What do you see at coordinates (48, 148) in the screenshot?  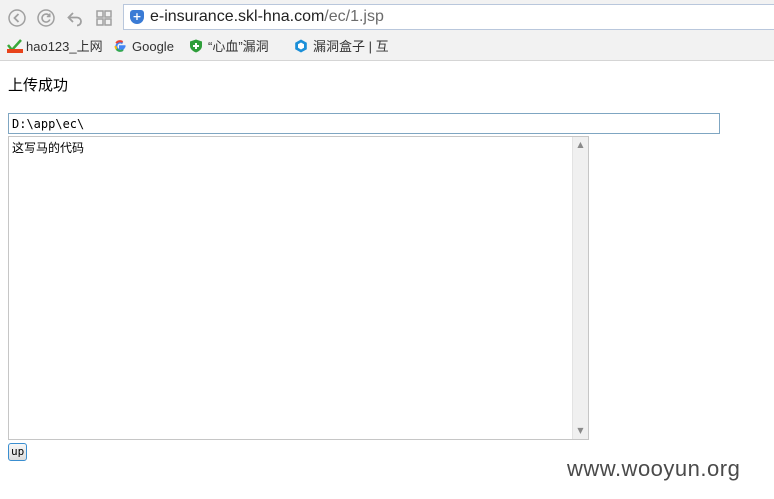 I see `code-text: 这写马的代码` at bounding box center [48, 148].